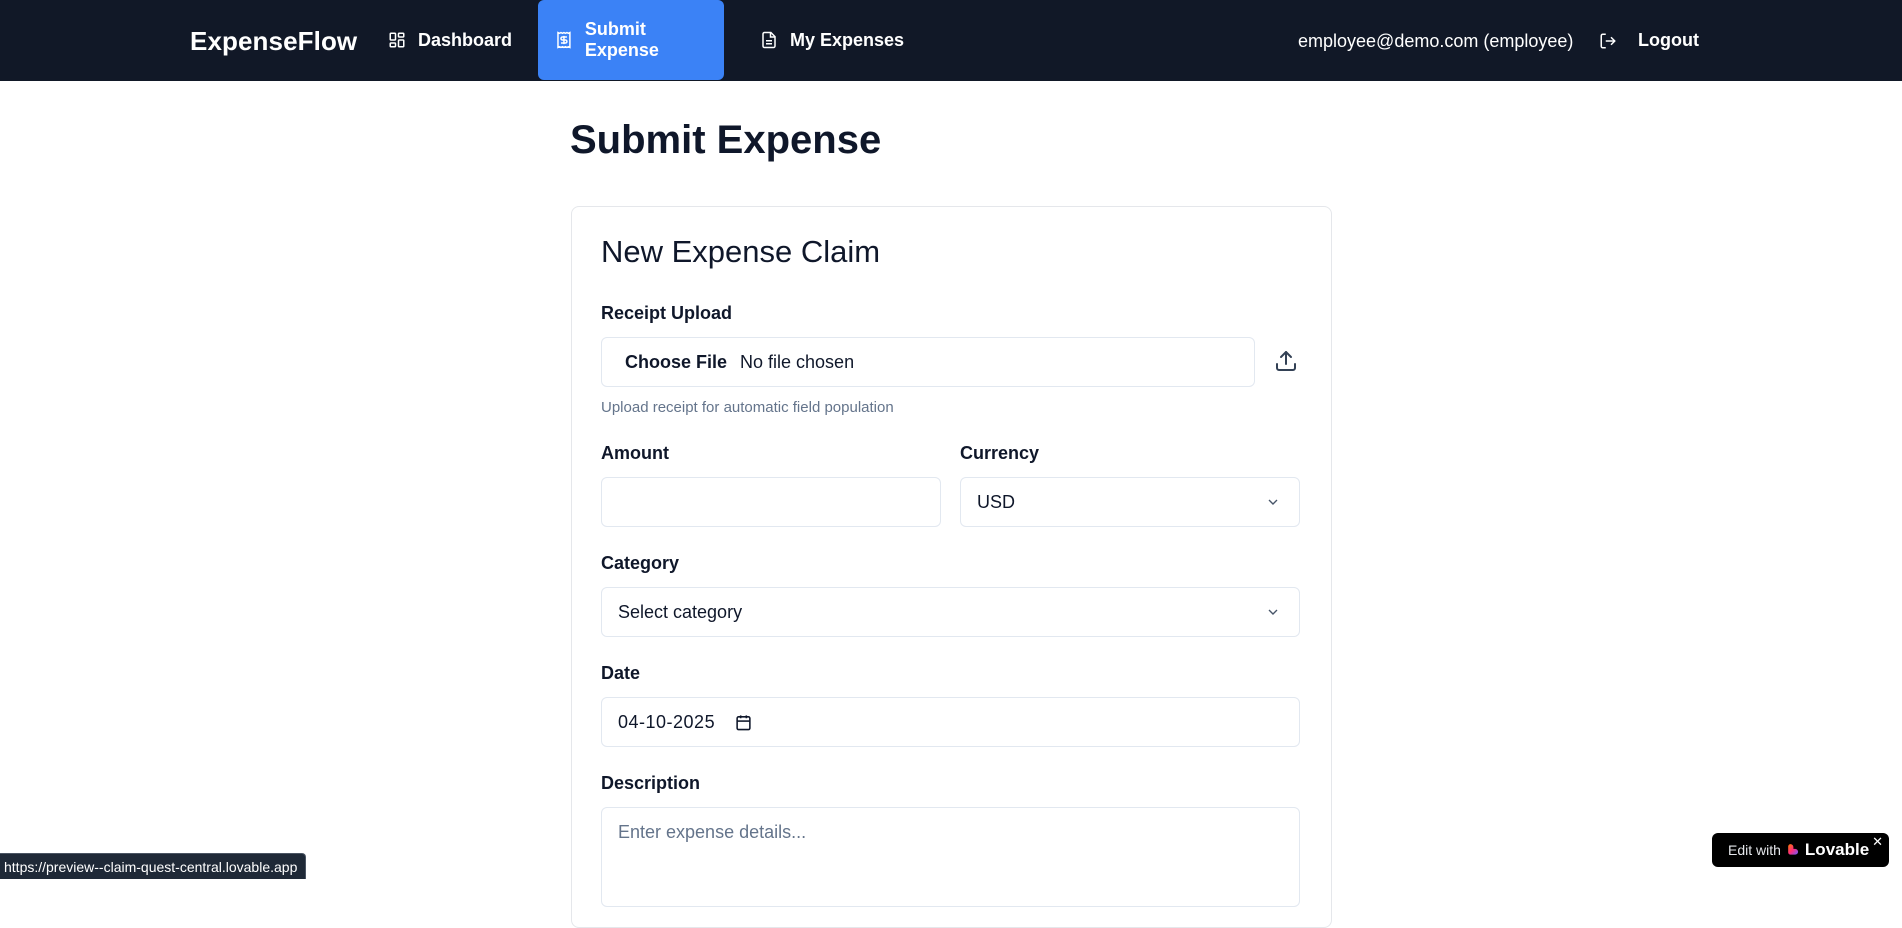 The width and height of the screenshot is (1902, 928). I want to click on badge-brand: Lovable, so click(1837, 849).